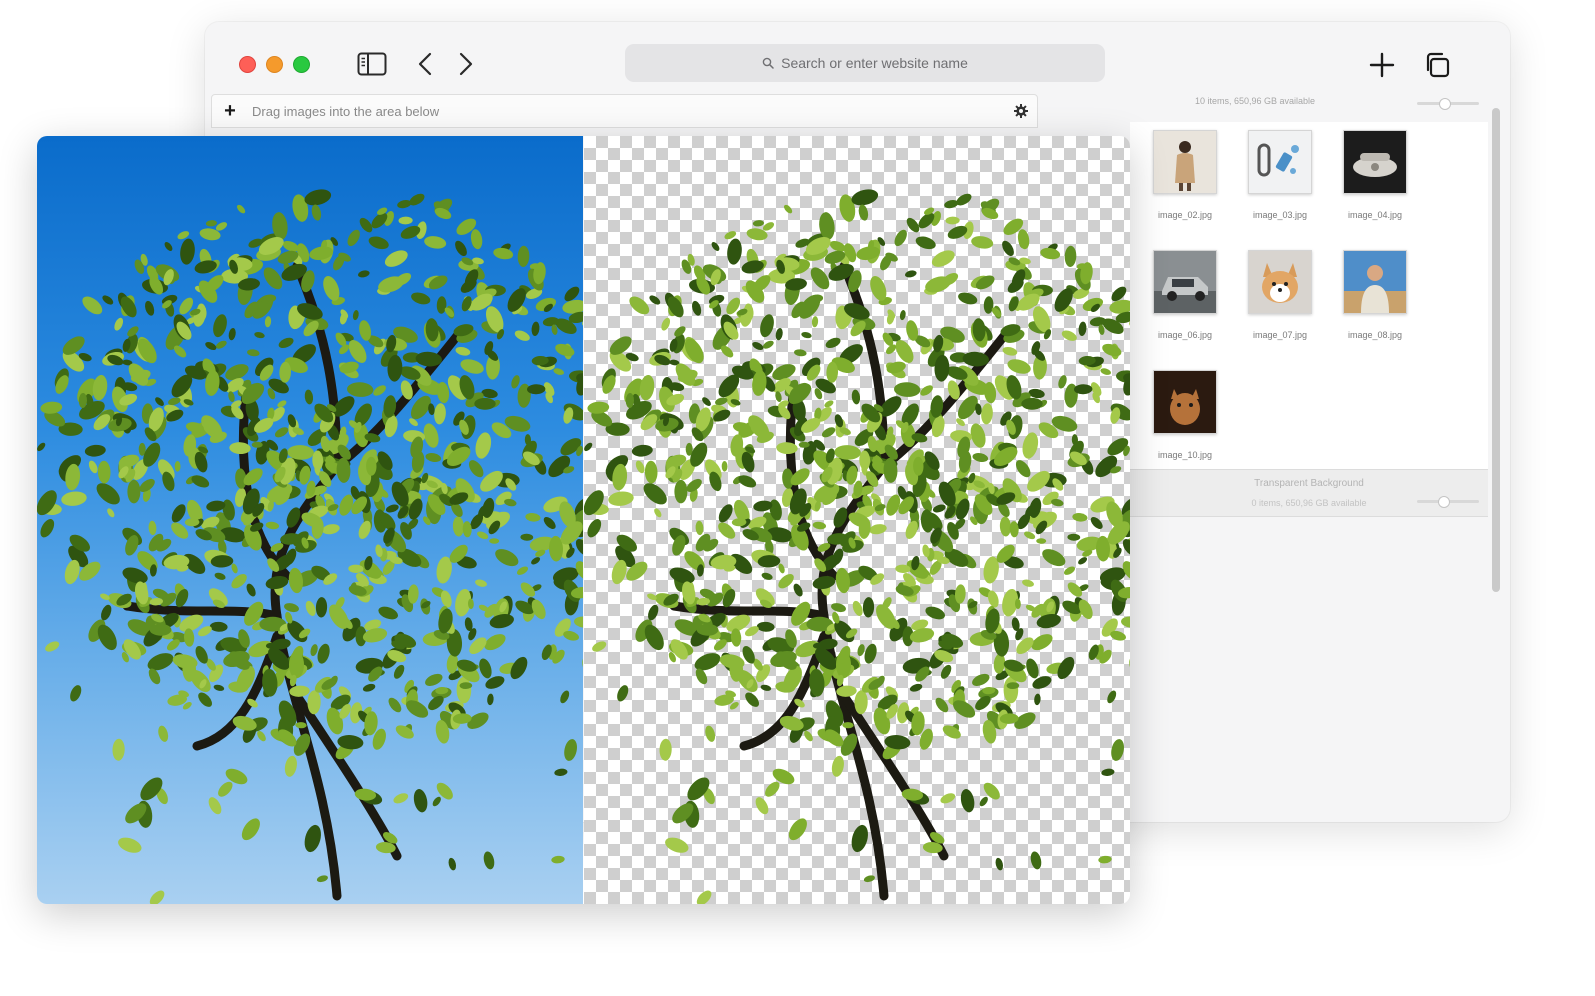 The width and height of the screenshot is (1595, 996). What do you see at coordinates (1185, 215) in the screenshot?
I see `file-name: image_02.jpg` at bounding box center [1185, 215].